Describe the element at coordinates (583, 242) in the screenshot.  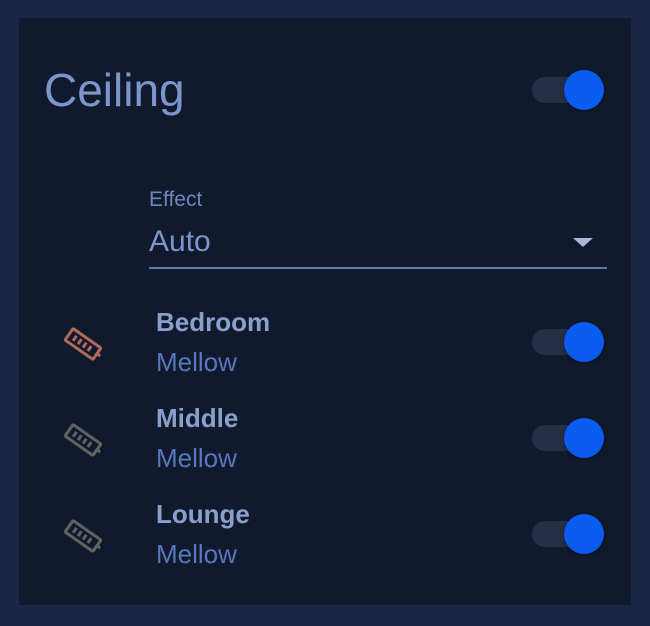
I see `dropdown-arrow-icon` at that location.